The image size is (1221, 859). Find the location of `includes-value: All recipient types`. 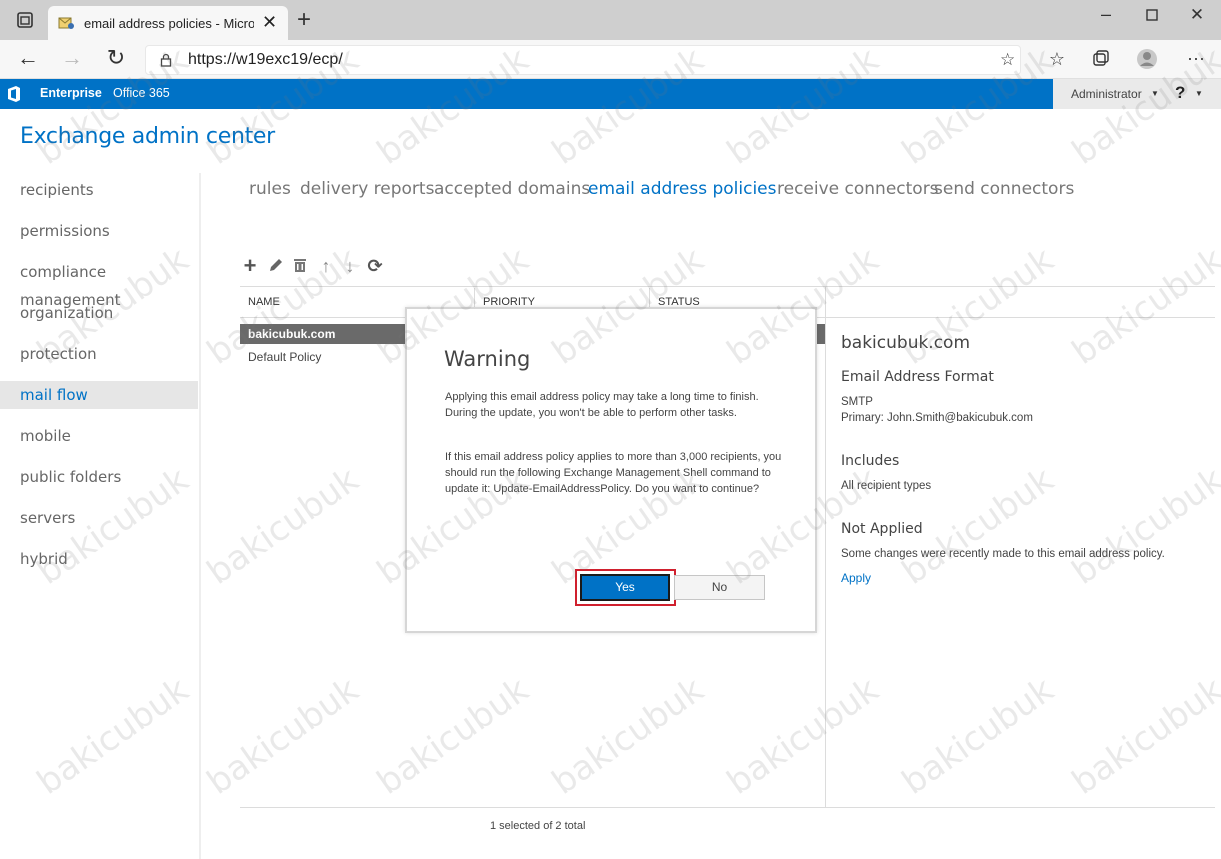

includes-value: All recipient types is located at coordinates (886, 486).